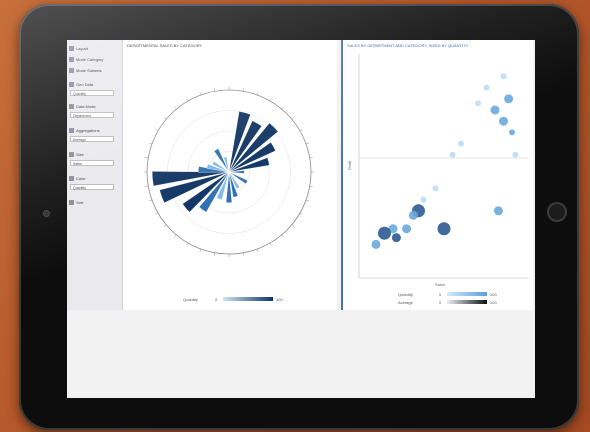 This screenshot has width=590, height=432. What do you see at coordinates (440, 284) in the screenshot?
I see `scatter-x-label: Sales` at bounding box center [440, 284].